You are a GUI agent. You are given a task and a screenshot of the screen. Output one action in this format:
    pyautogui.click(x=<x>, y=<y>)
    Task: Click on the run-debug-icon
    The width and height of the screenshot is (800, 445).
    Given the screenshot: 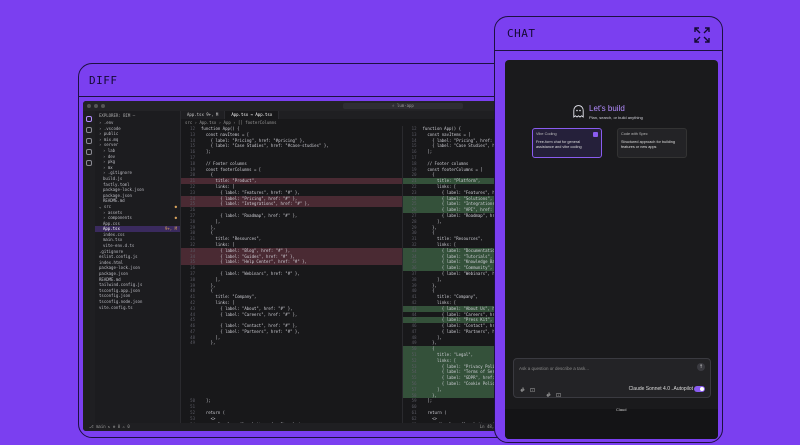 What is the action you would take?
    pyautogui.click(x=89, y=152)
    